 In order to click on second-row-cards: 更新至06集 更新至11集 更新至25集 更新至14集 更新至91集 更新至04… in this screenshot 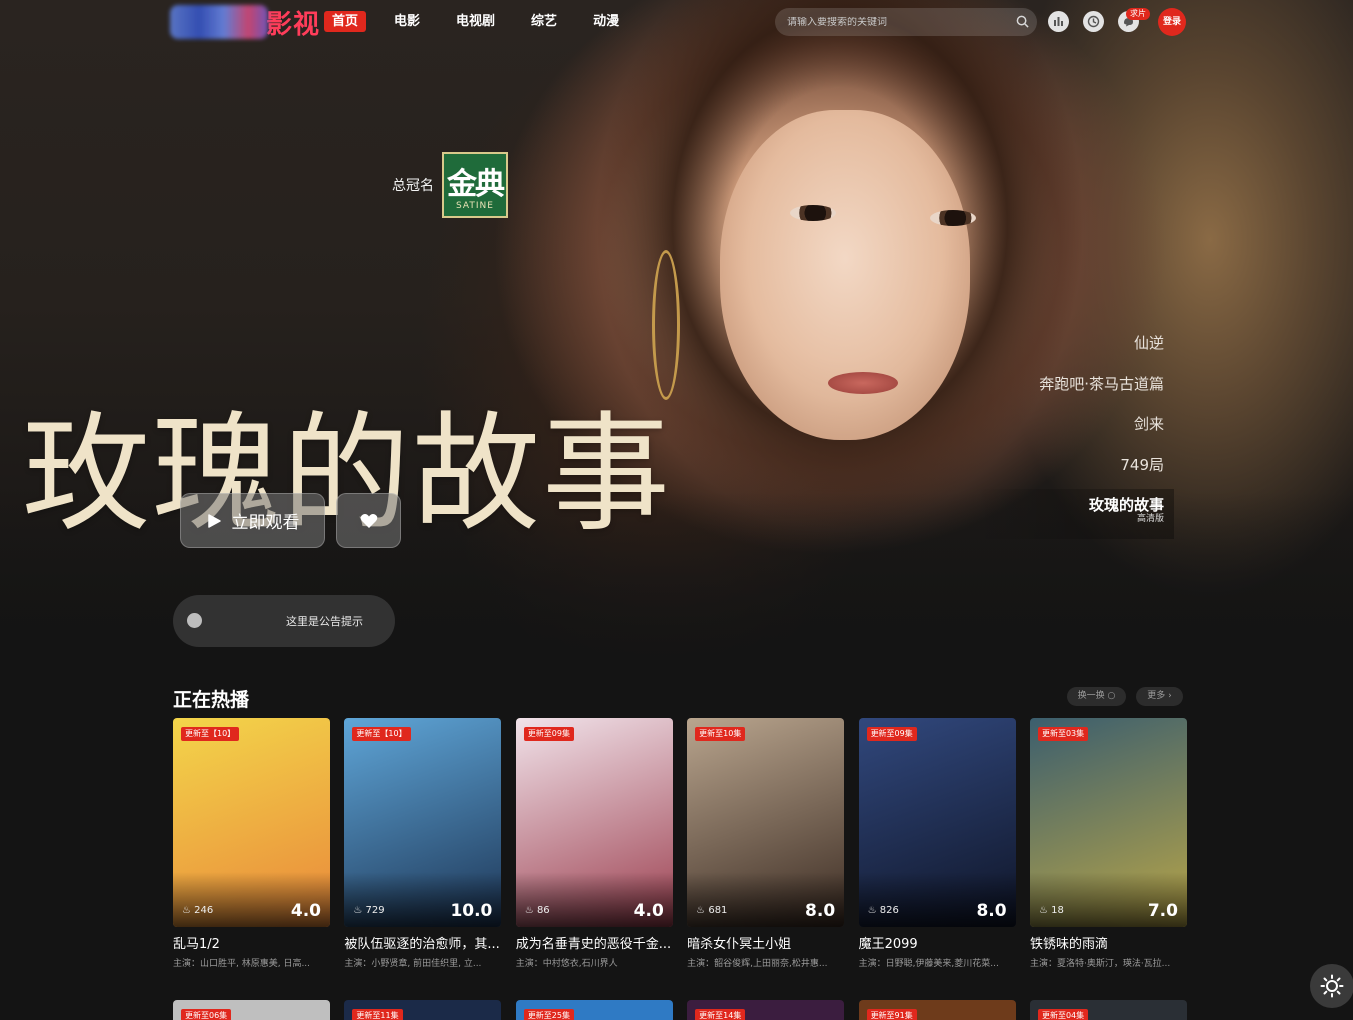, I will do `click(687, 1010)`.